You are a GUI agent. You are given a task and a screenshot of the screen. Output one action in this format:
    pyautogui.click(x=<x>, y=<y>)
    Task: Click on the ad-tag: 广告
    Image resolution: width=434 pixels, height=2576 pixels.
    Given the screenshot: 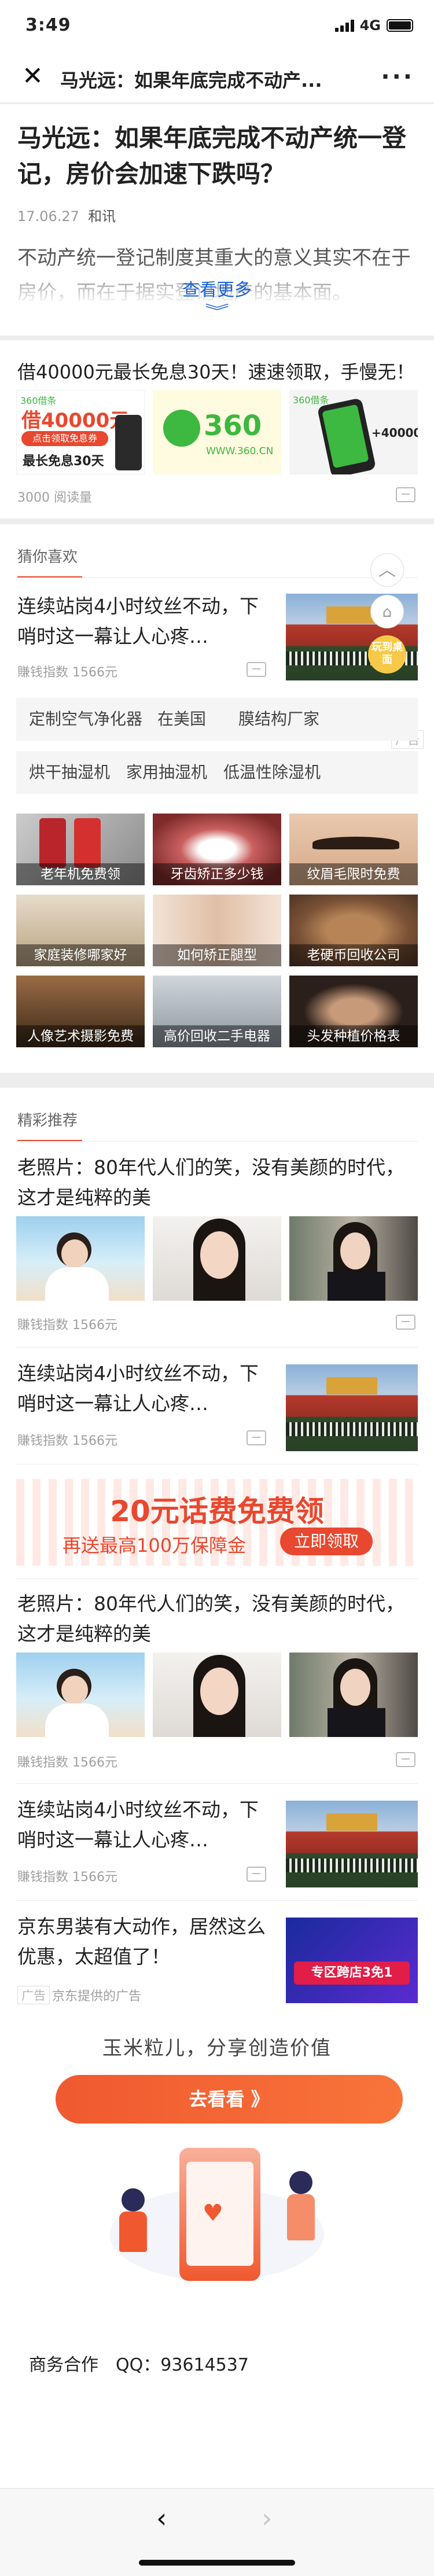 What is the action you would take?
    pyautogui.click(x=33, y=1995)
    